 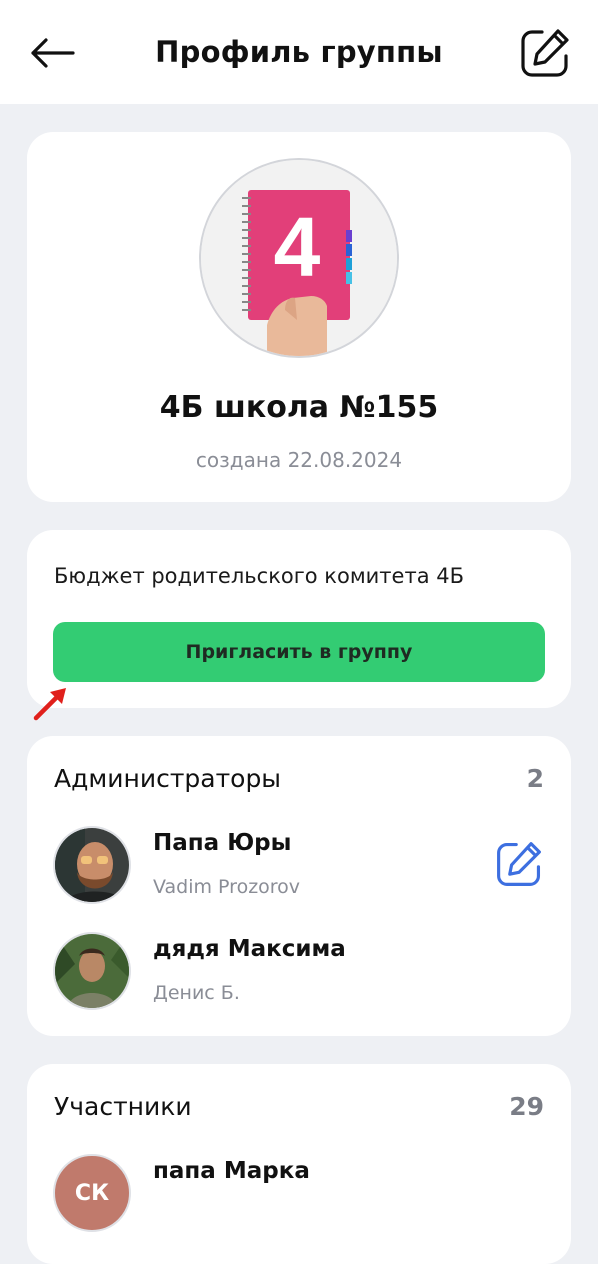 What do you see at coordinates (299, 866) in the screenshot?
I see `admin-item: Папа Юры Vadim Prozorov` at bounding box center [299, 866].